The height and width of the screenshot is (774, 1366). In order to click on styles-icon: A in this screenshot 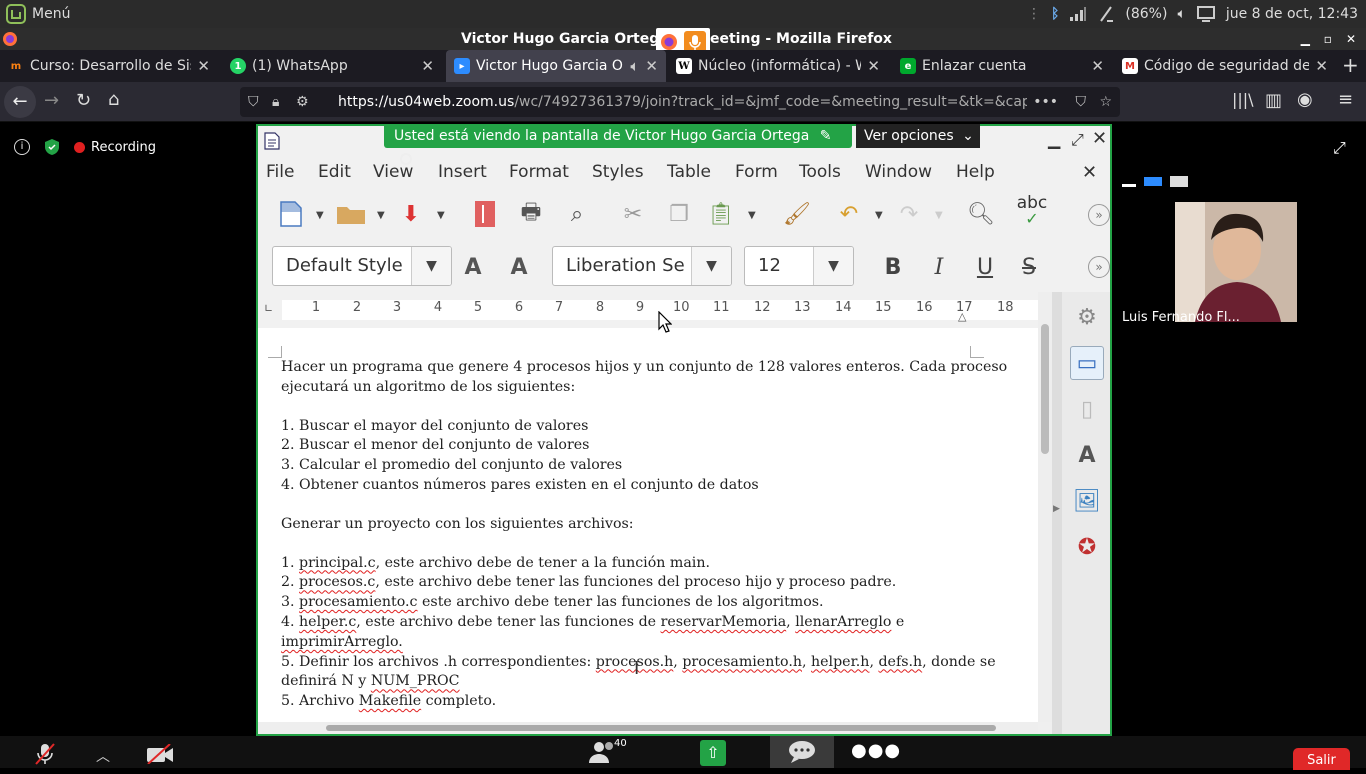, I will do `click(1087, 455)`.